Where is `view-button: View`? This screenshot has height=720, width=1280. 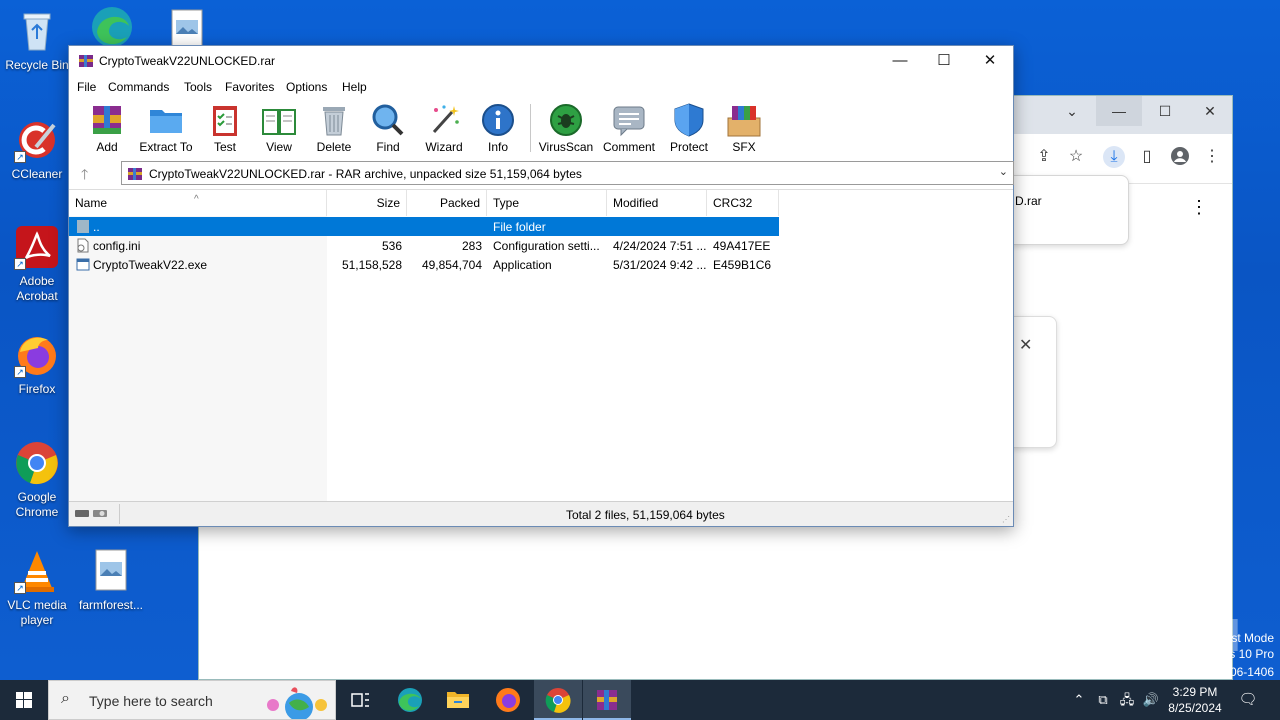
view-button: View is located at coordinates (279, 127).